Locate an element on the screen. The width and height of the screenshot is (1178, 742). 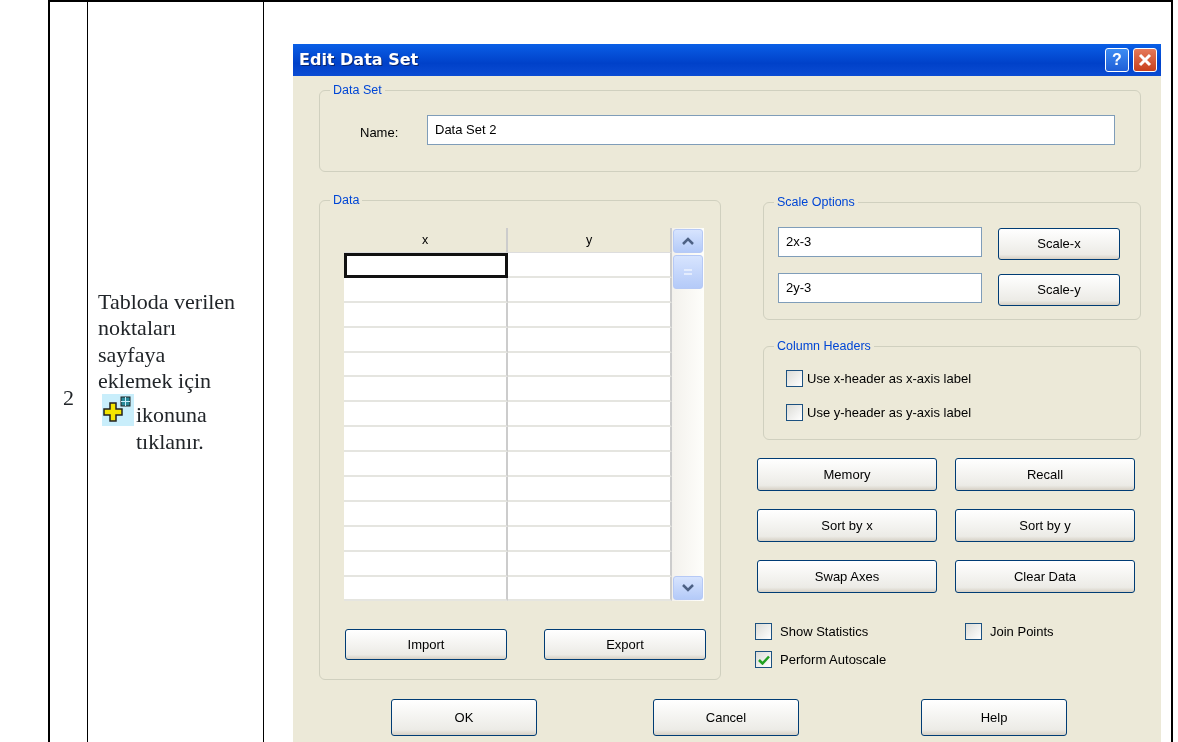
checkbox-label: Perform Autoscale is located at coordinates (833, 660).